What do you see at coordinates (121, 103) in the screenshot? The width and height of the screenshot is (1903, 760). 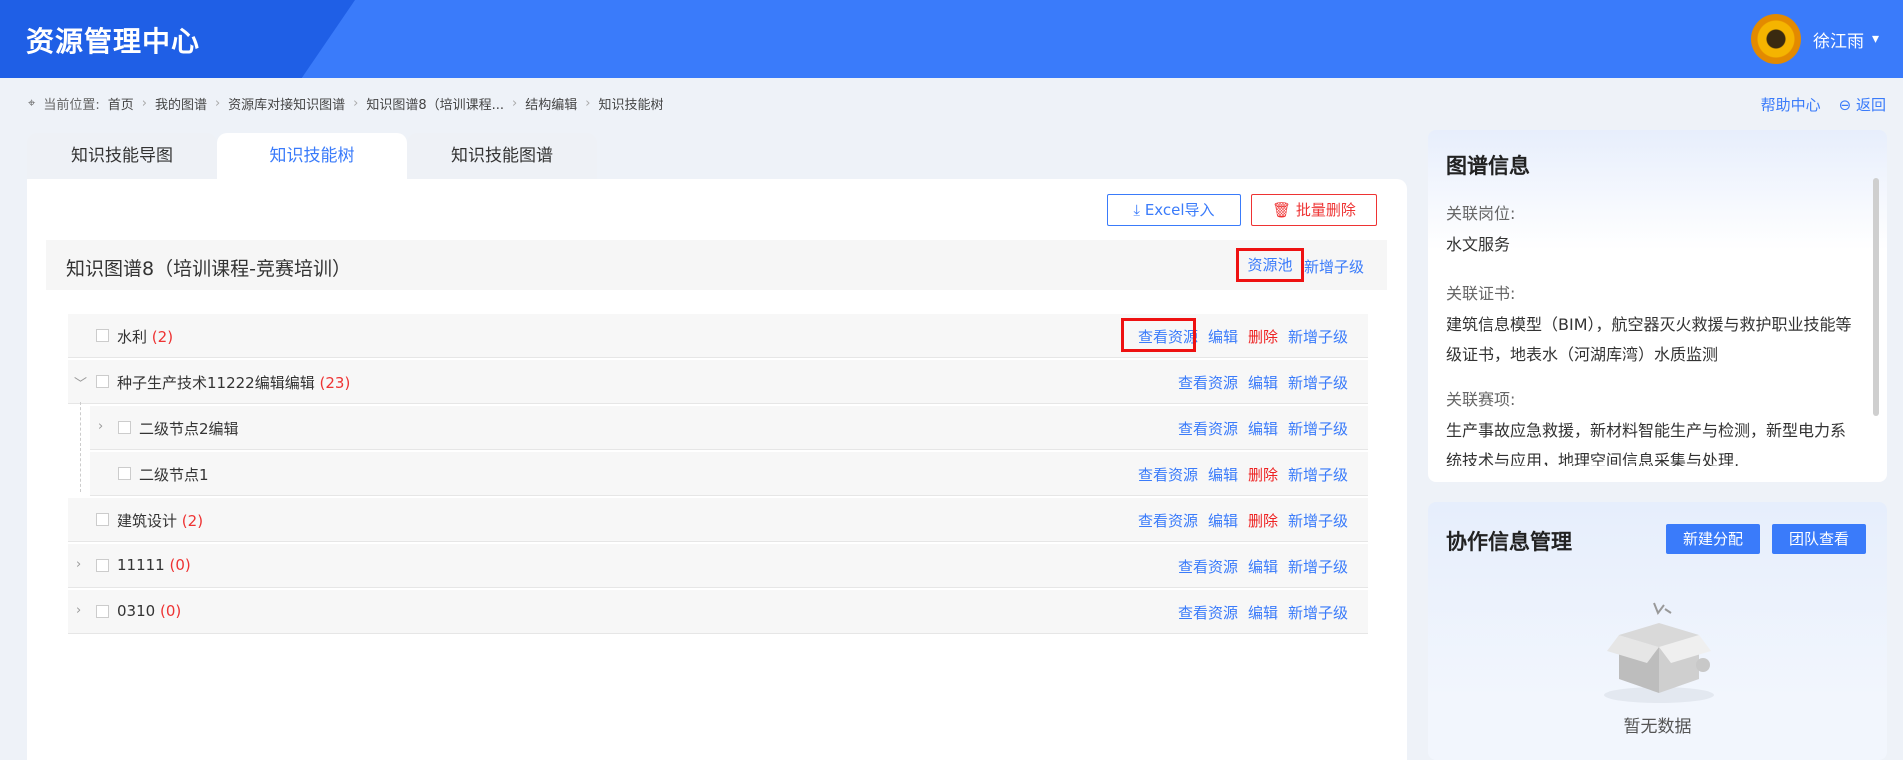 I see `breadcrumb-item-home: 首页` at bounding box center [121, 103].